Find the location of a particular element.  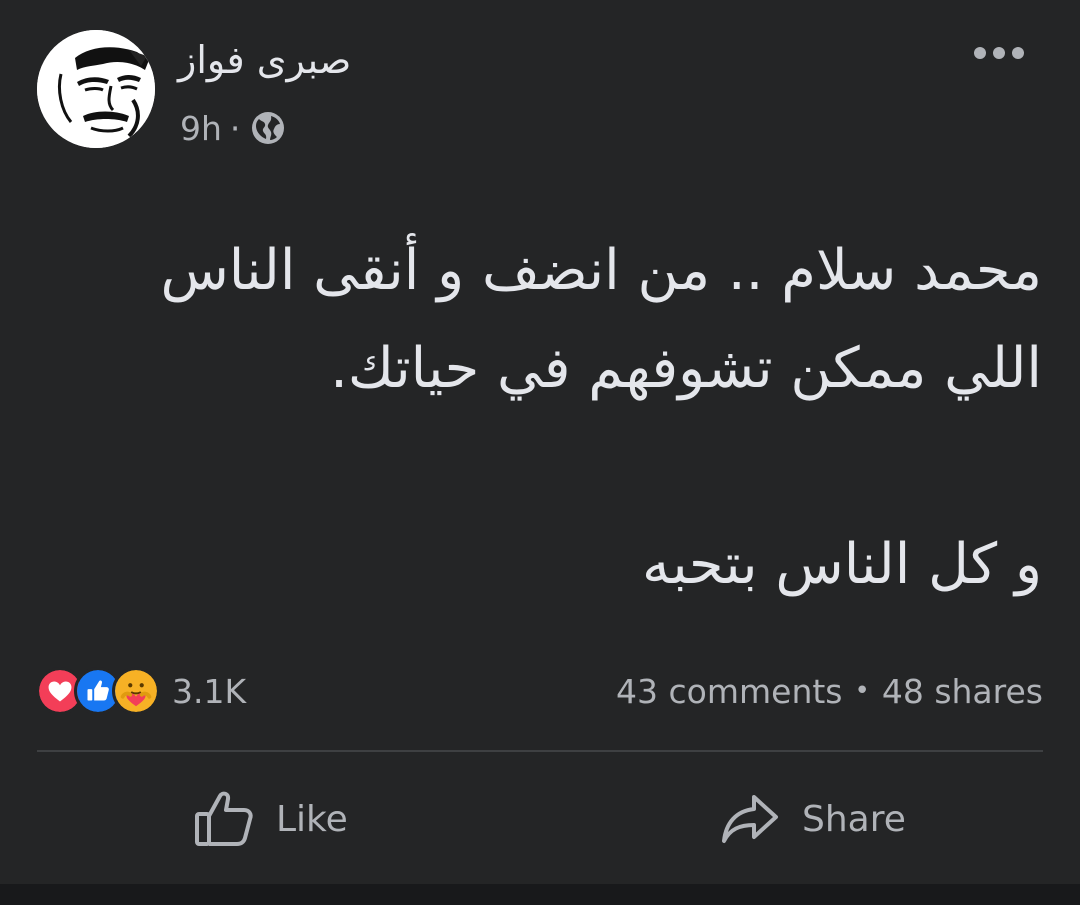

comments-count-link: 43 comments is located at coordinates (729, 691).